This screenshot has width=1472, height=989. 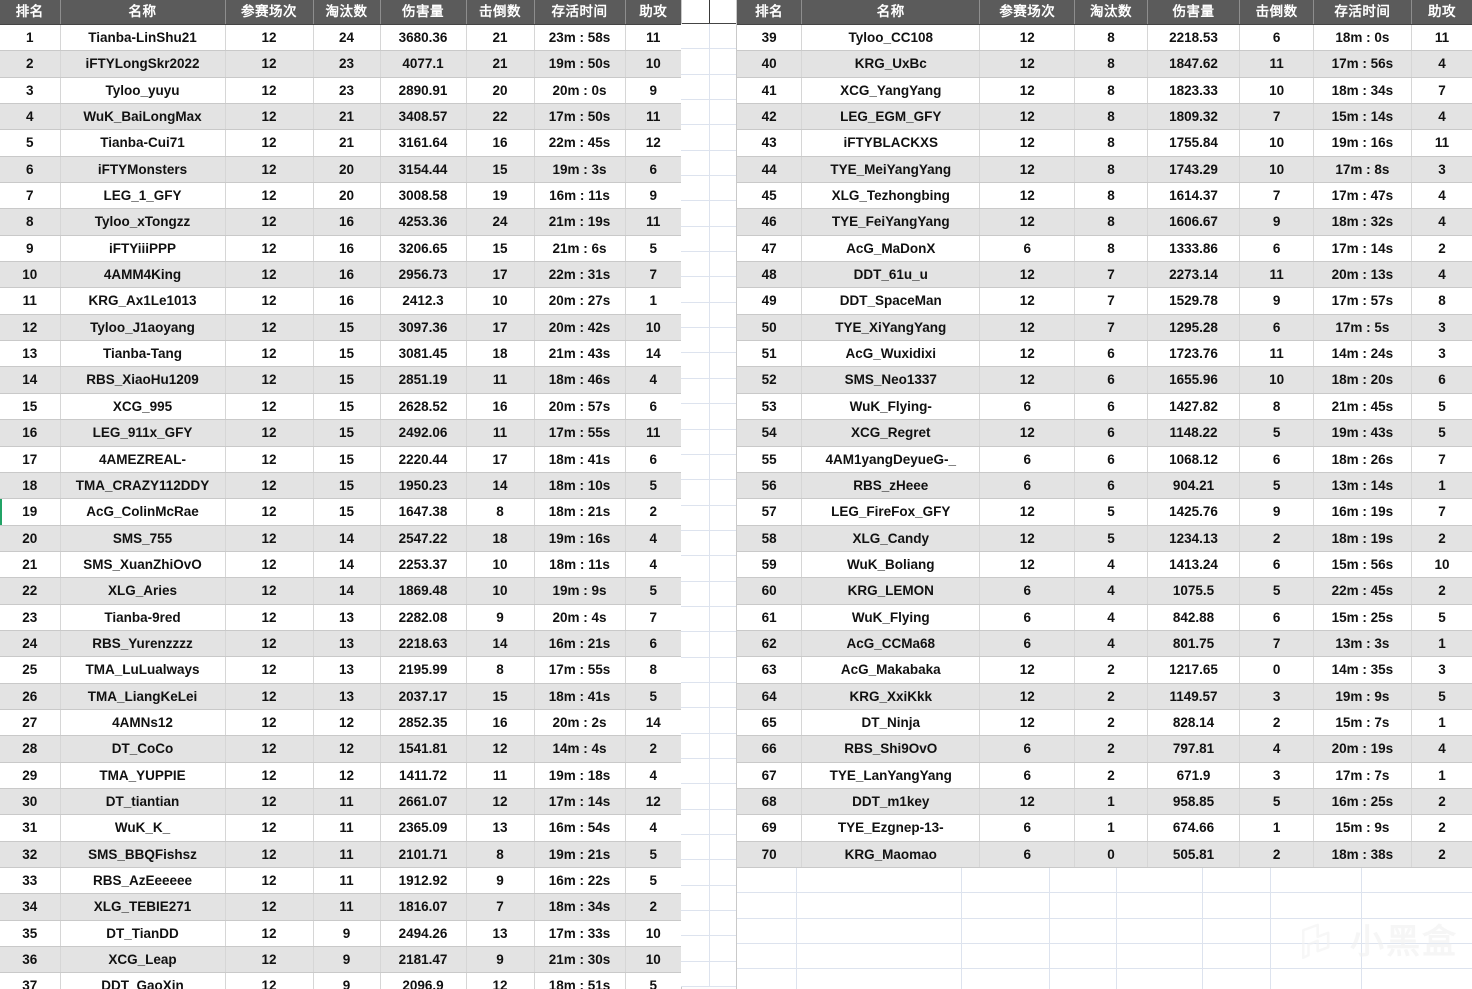 What do you see at coordinates (423, 802) in the screenshot?
I see `cell-damage: 2661.07` at bounding box center [423, 802].